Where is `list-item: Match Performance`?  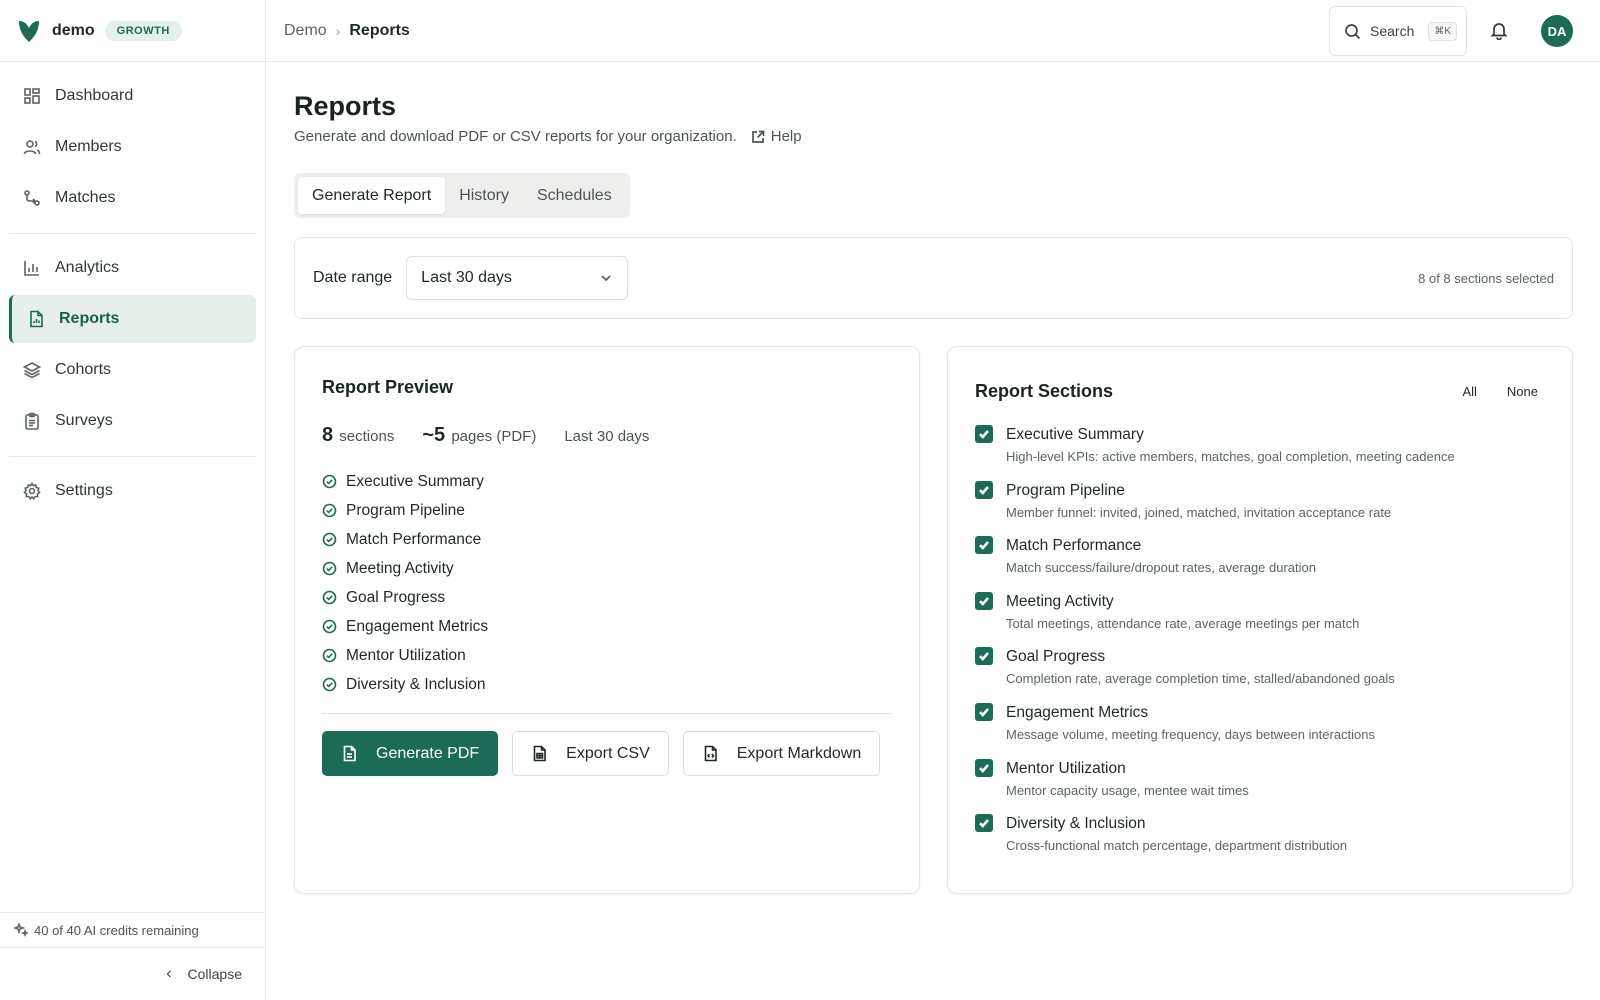 list-item: Match Performance is located at coordinates (607, 539).